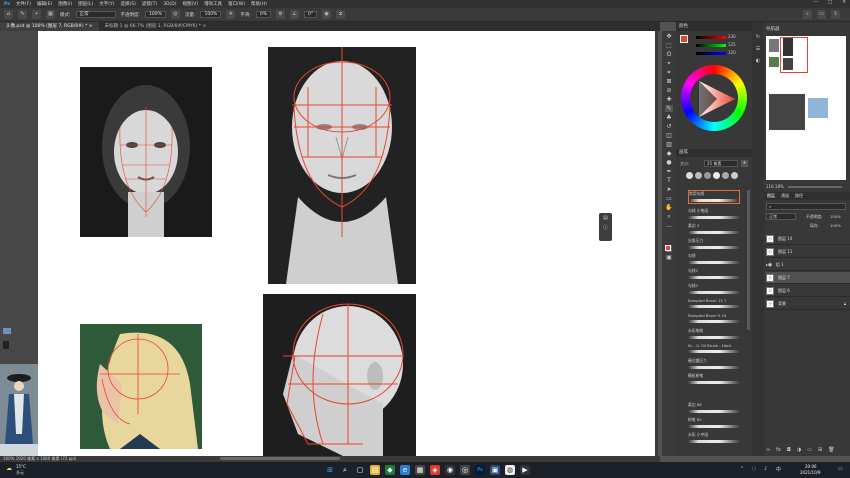 The image size is (850, 478). I want to click on brush-item: Sampled Brush 15 7, so click(714, 304).